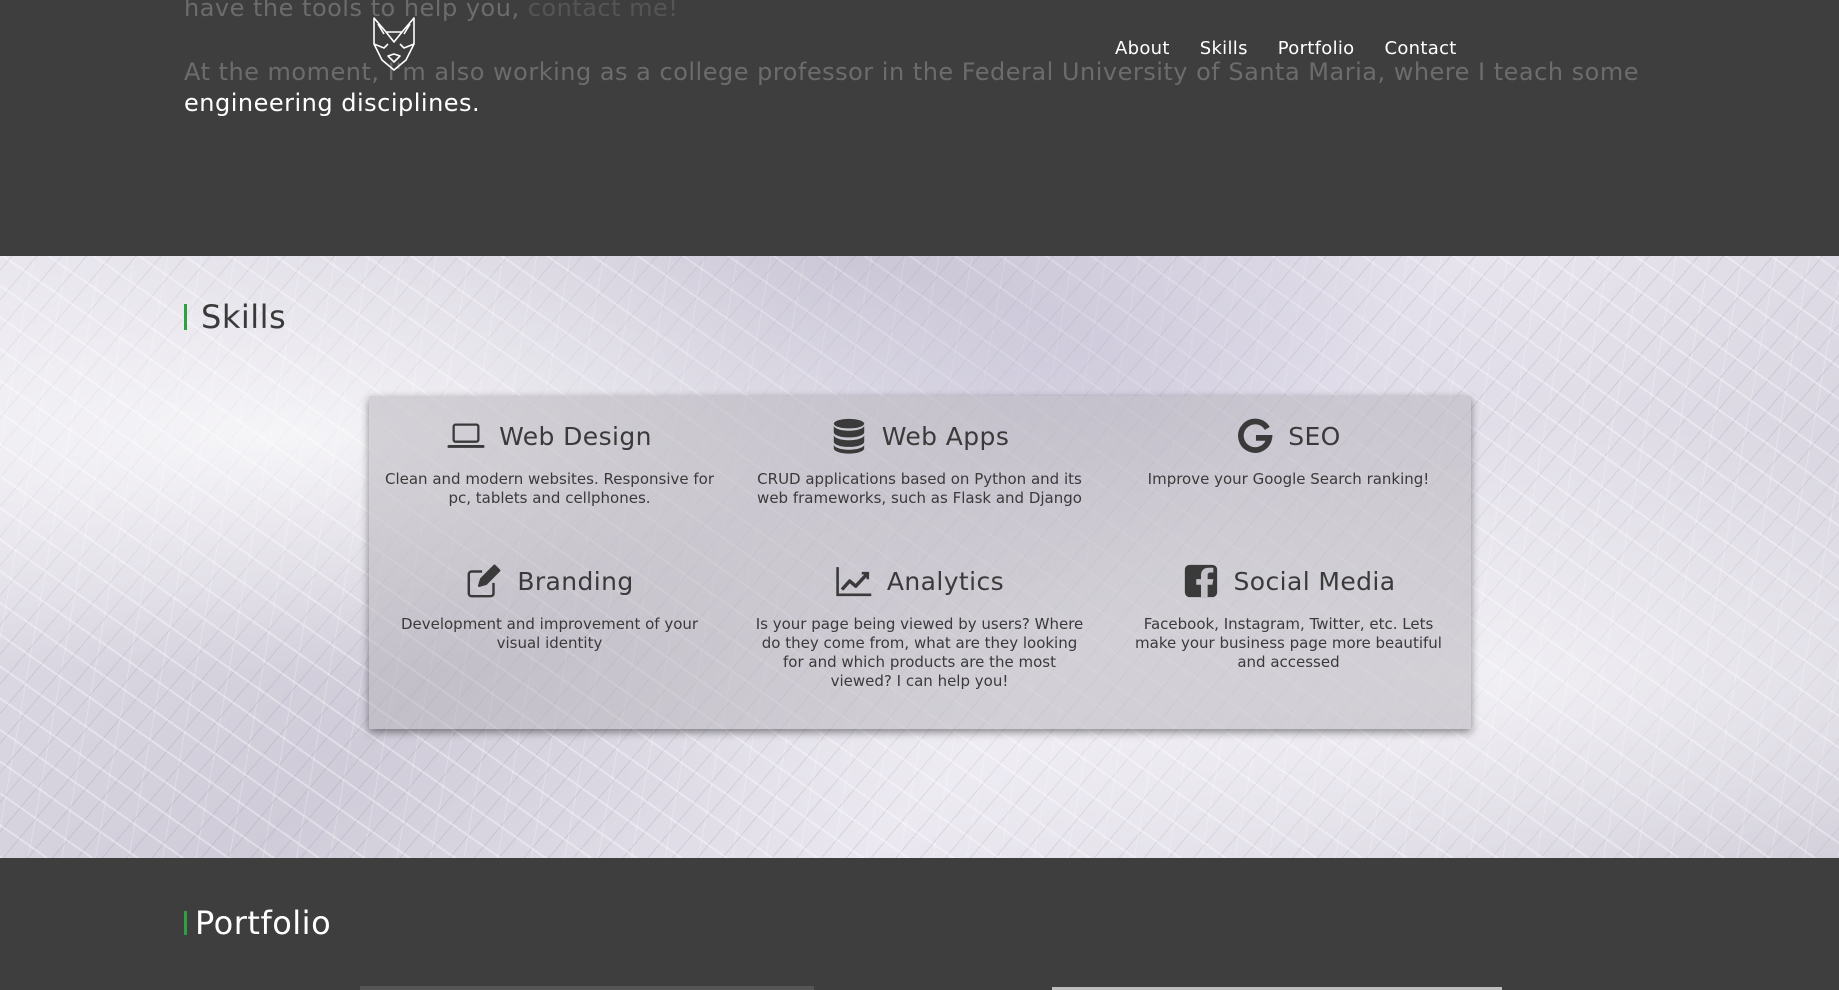 This screenshot has height=990, width=1839. I want to click on about-help-text: have the tools to help you,, so click(352, 11).